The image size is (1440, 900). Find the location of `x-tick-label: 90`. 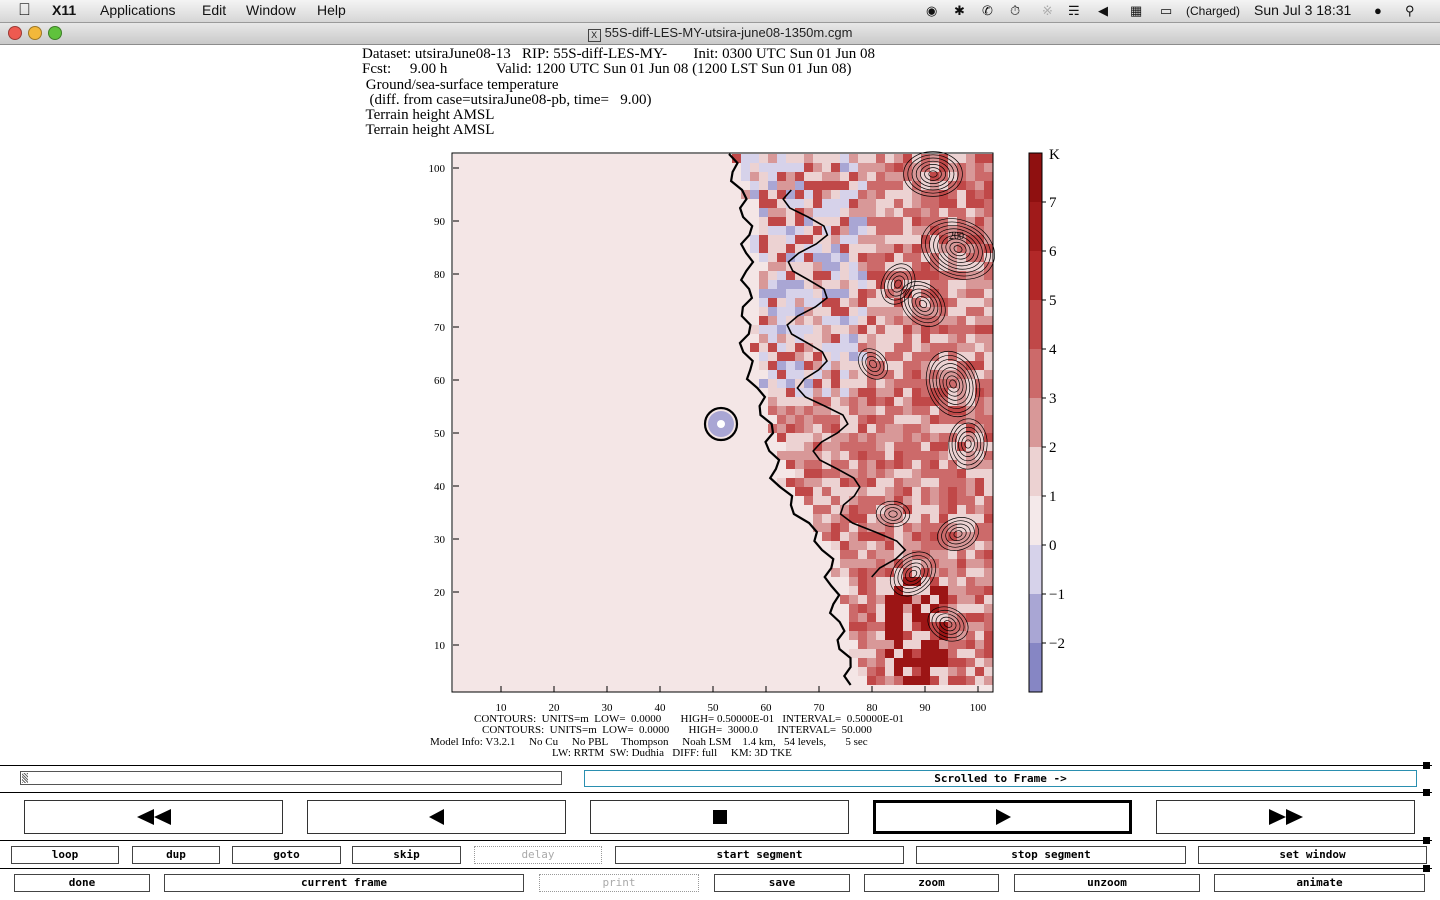

x-tick-label: 90 is located at coordinates (926, 708).